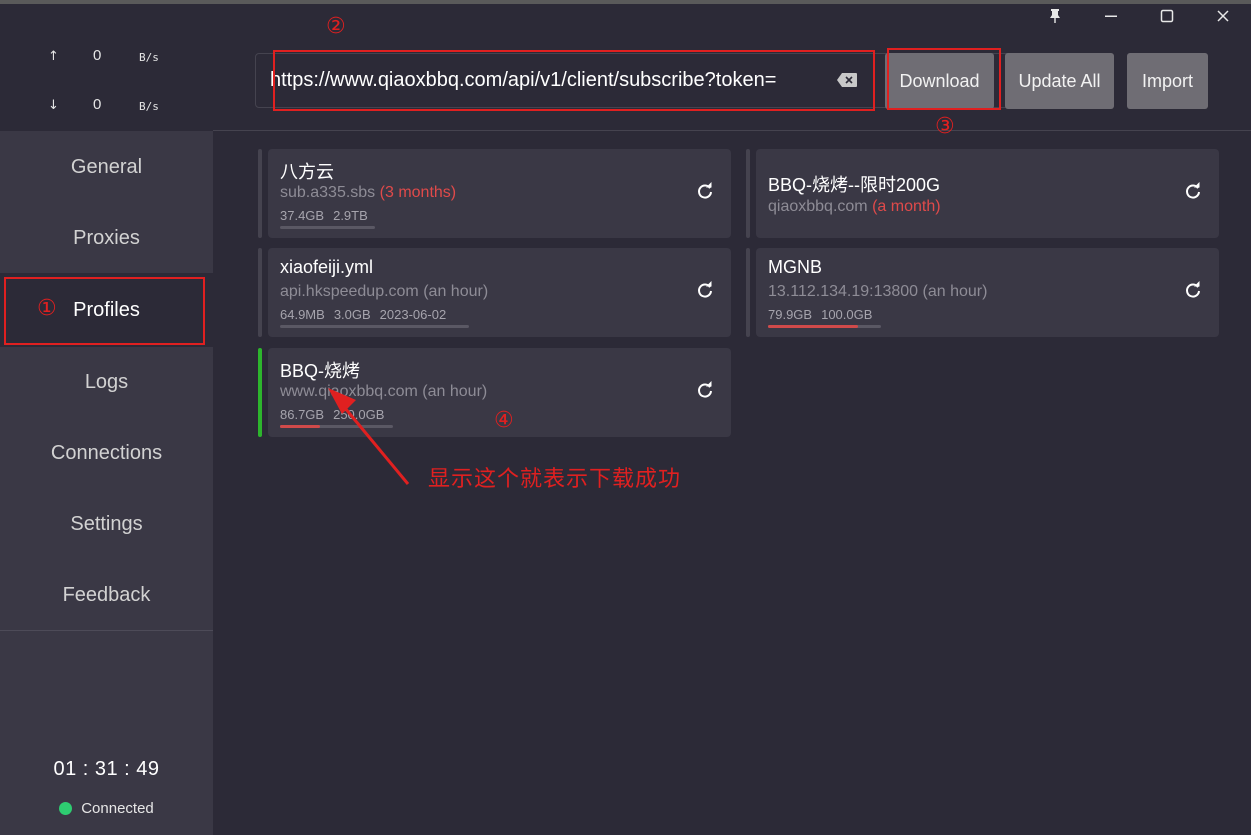 This screenshot has height=835, width=1251. I want to click on annotation-number-2: ②, so click(336, 26).